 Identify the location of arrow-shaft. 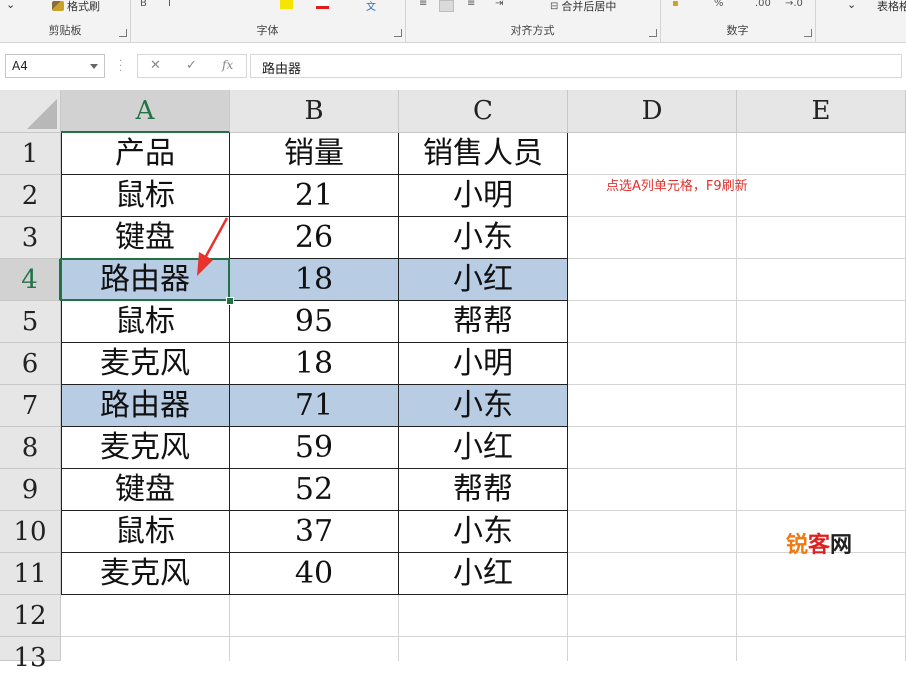
(216, 238).